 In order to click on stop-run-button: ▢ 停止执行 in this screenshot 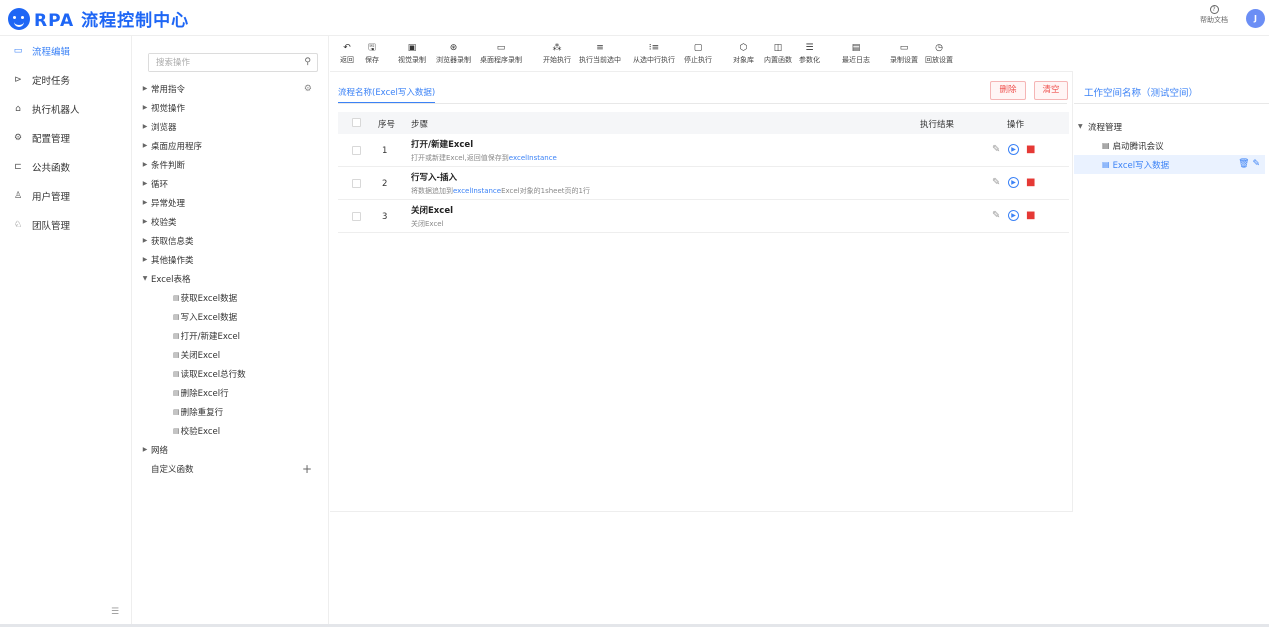, I will do `click(698, 54)`.